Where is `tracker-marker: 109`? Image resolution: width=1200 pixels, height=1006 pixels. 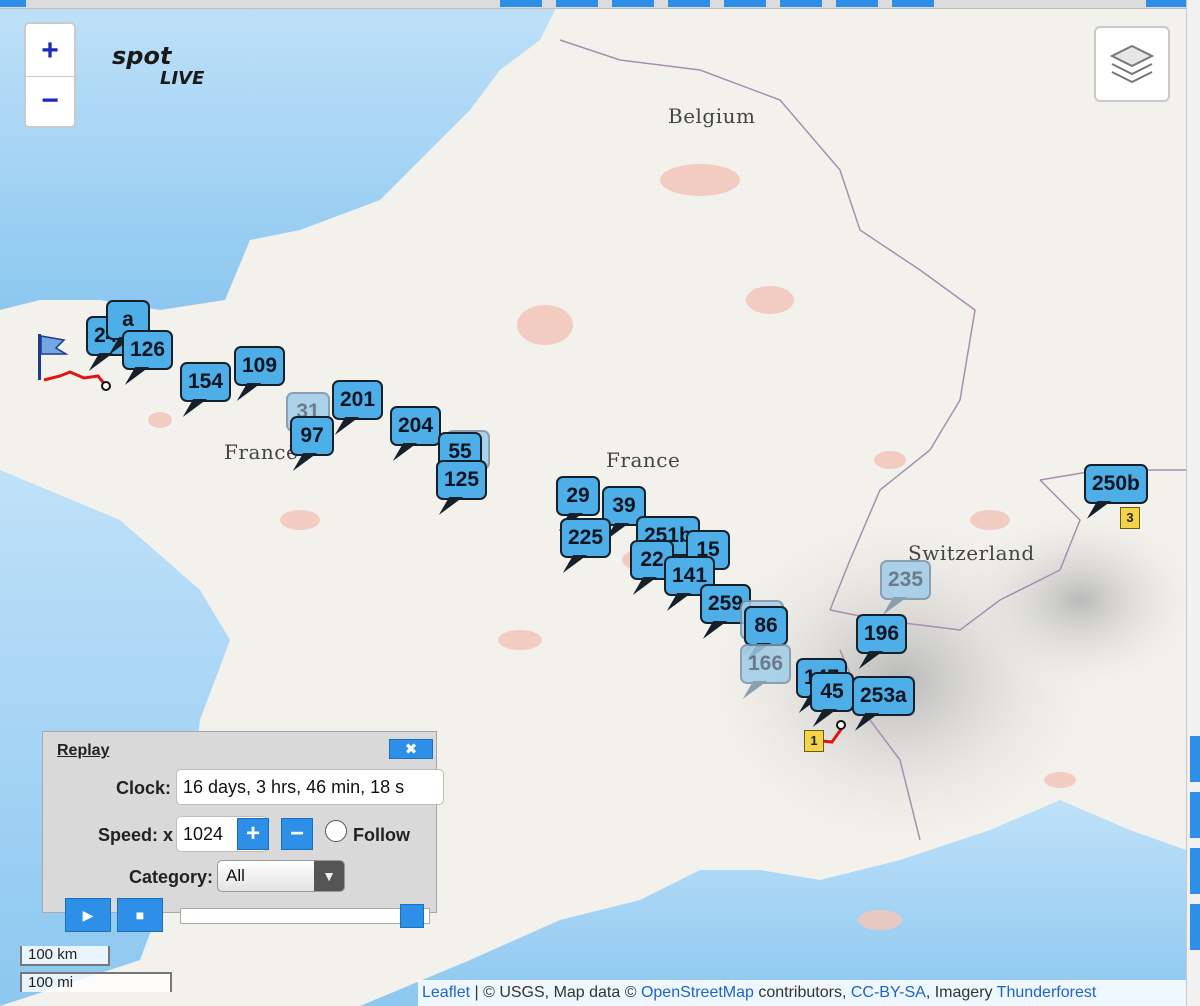 tracker-marker: 109 is located at coordinates (260, 366).